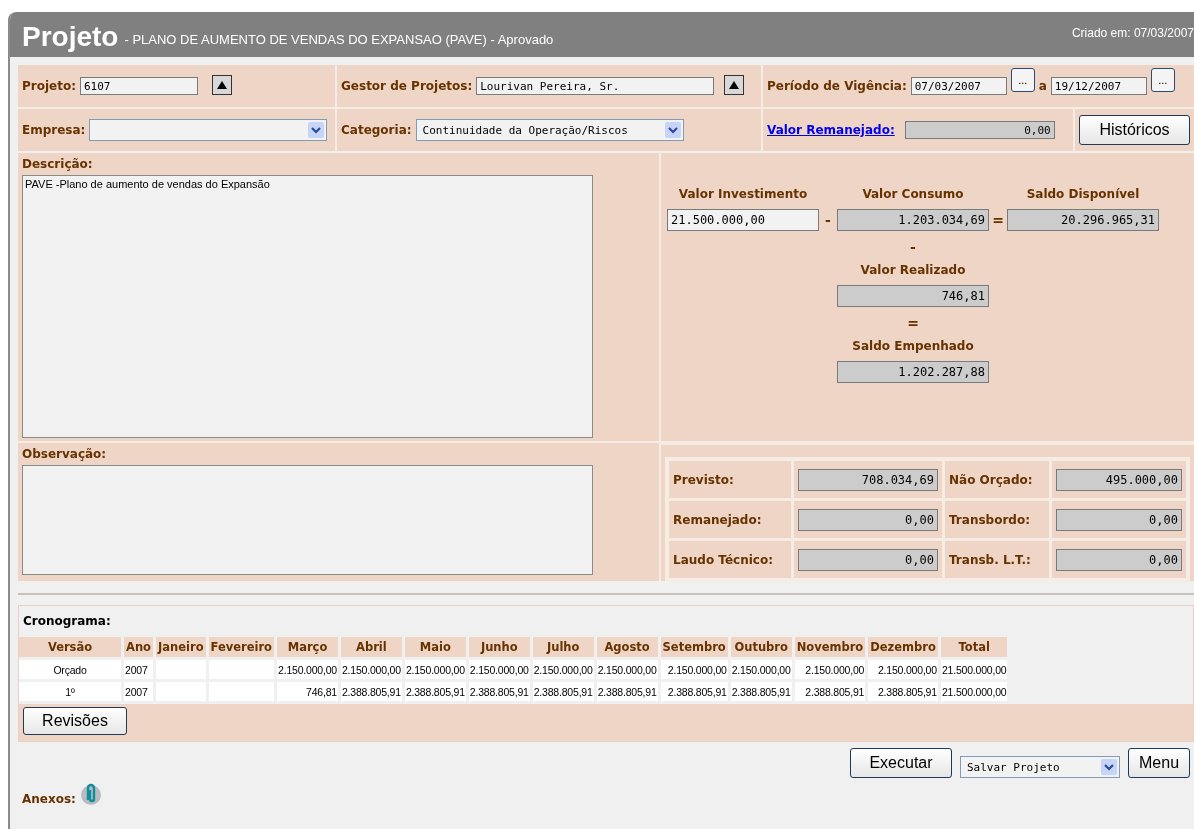  Describe the element at coordinates (339, 40) in the screenshot. I see `page-subtitle: - PLANO DE AUMENTO DE VENDAS DO EXPANSAO (PAVE) - Aprovado` at that location.